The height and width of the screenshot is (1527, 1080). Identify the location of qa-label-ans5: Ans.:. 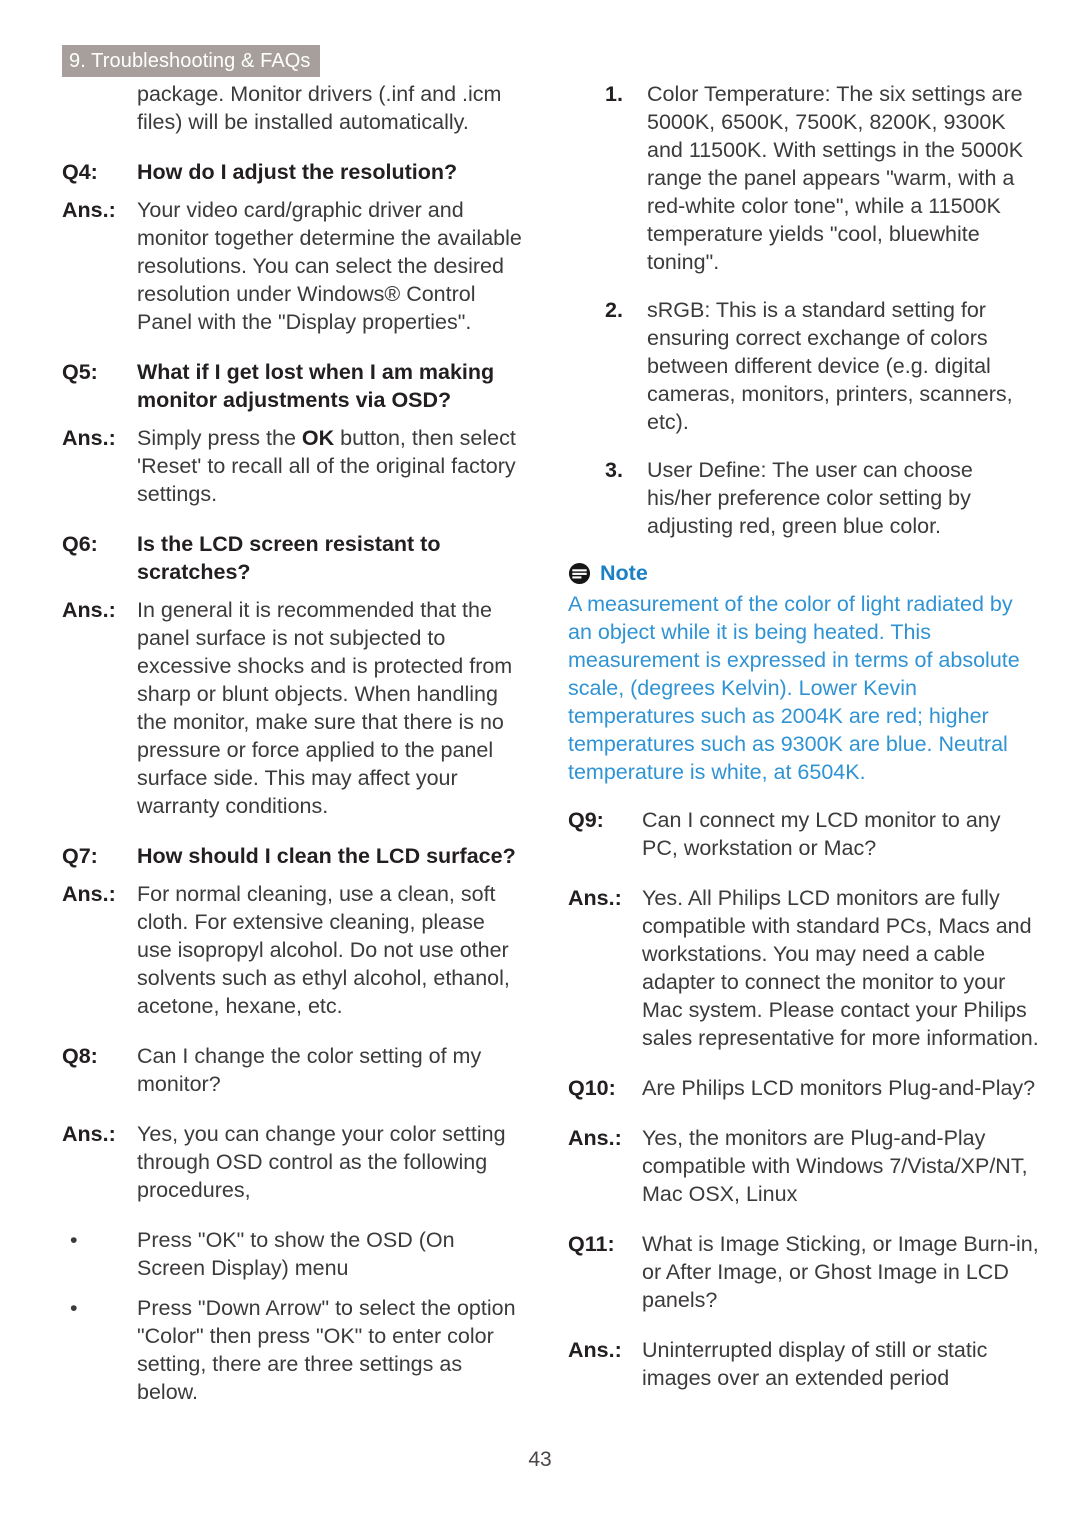
(89, 438).